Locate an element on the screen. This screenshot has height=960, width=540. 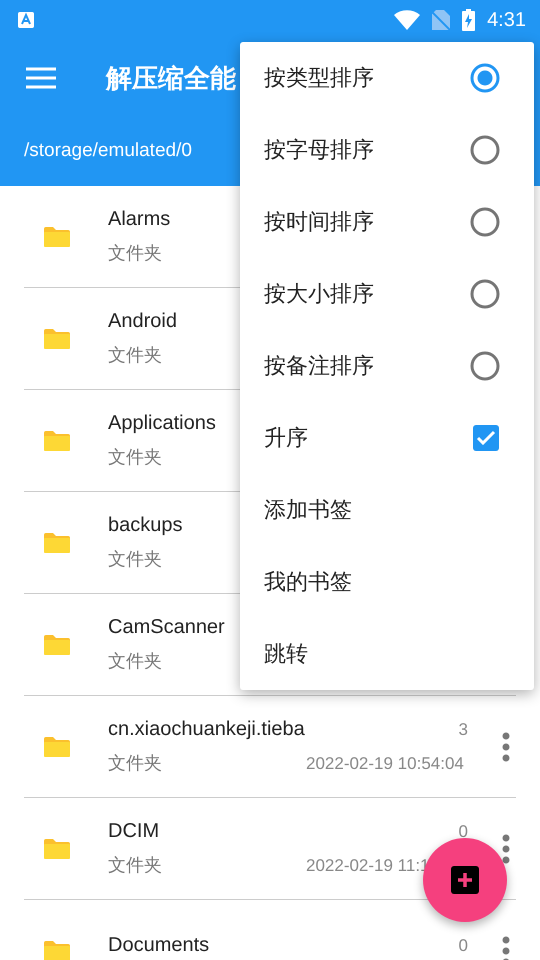
menu-item: 升序 is located at coordinates (387, 438).